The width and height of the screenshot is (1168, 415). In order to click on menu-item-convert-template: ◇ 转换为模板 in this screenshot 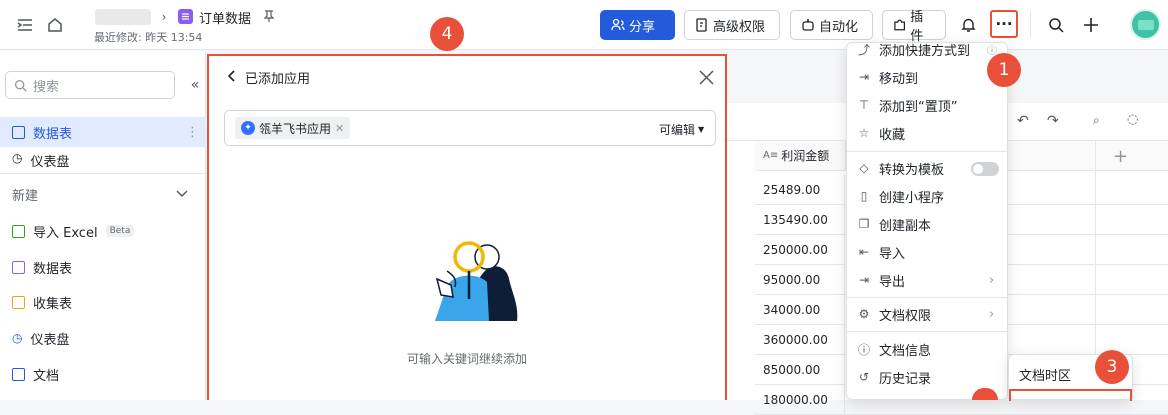, I will do `click(927, 168)`.